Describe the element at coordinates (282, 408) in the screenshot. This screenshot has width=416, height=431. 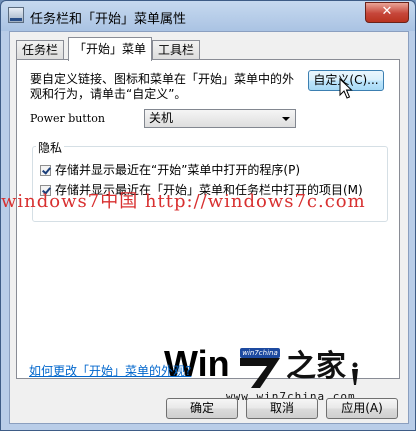
I see `cancel-button: 取消` at that location.